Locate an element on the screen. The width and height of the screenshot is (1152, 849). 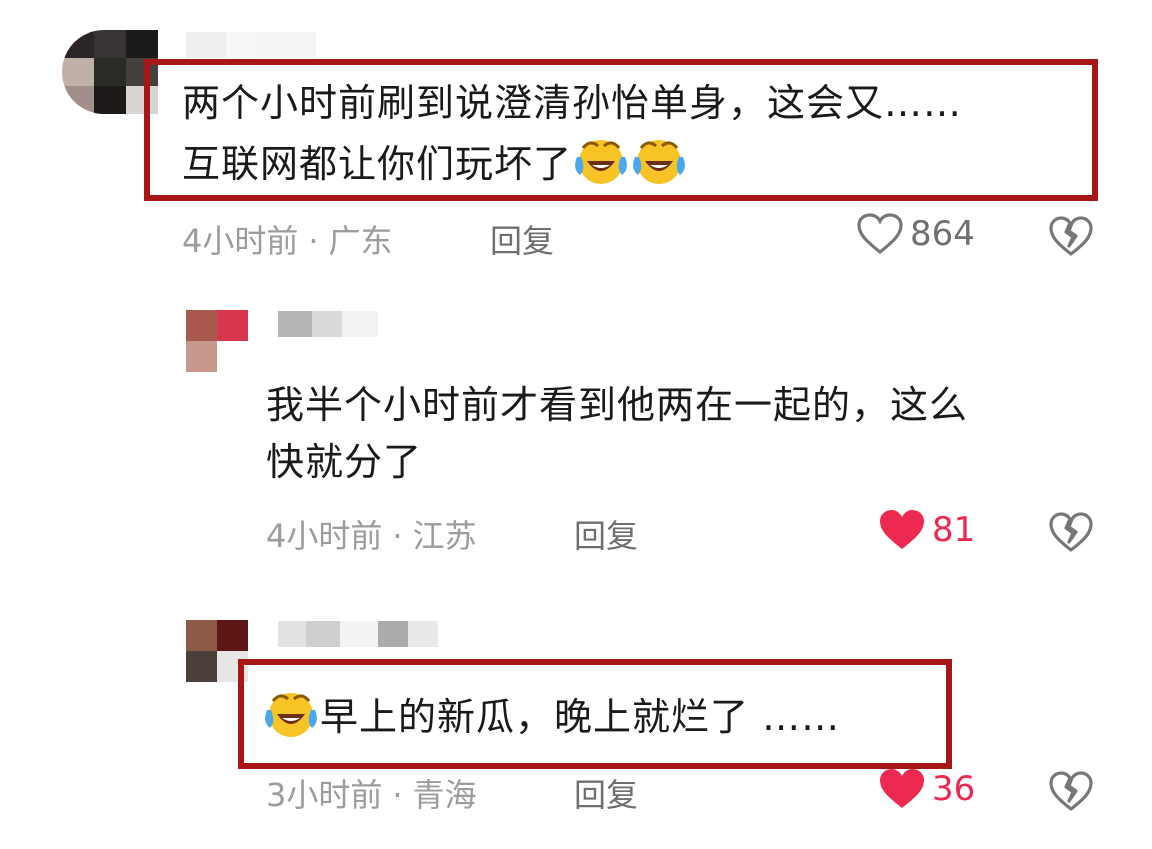
like-button: 81 is located at coordinates (926, 530).